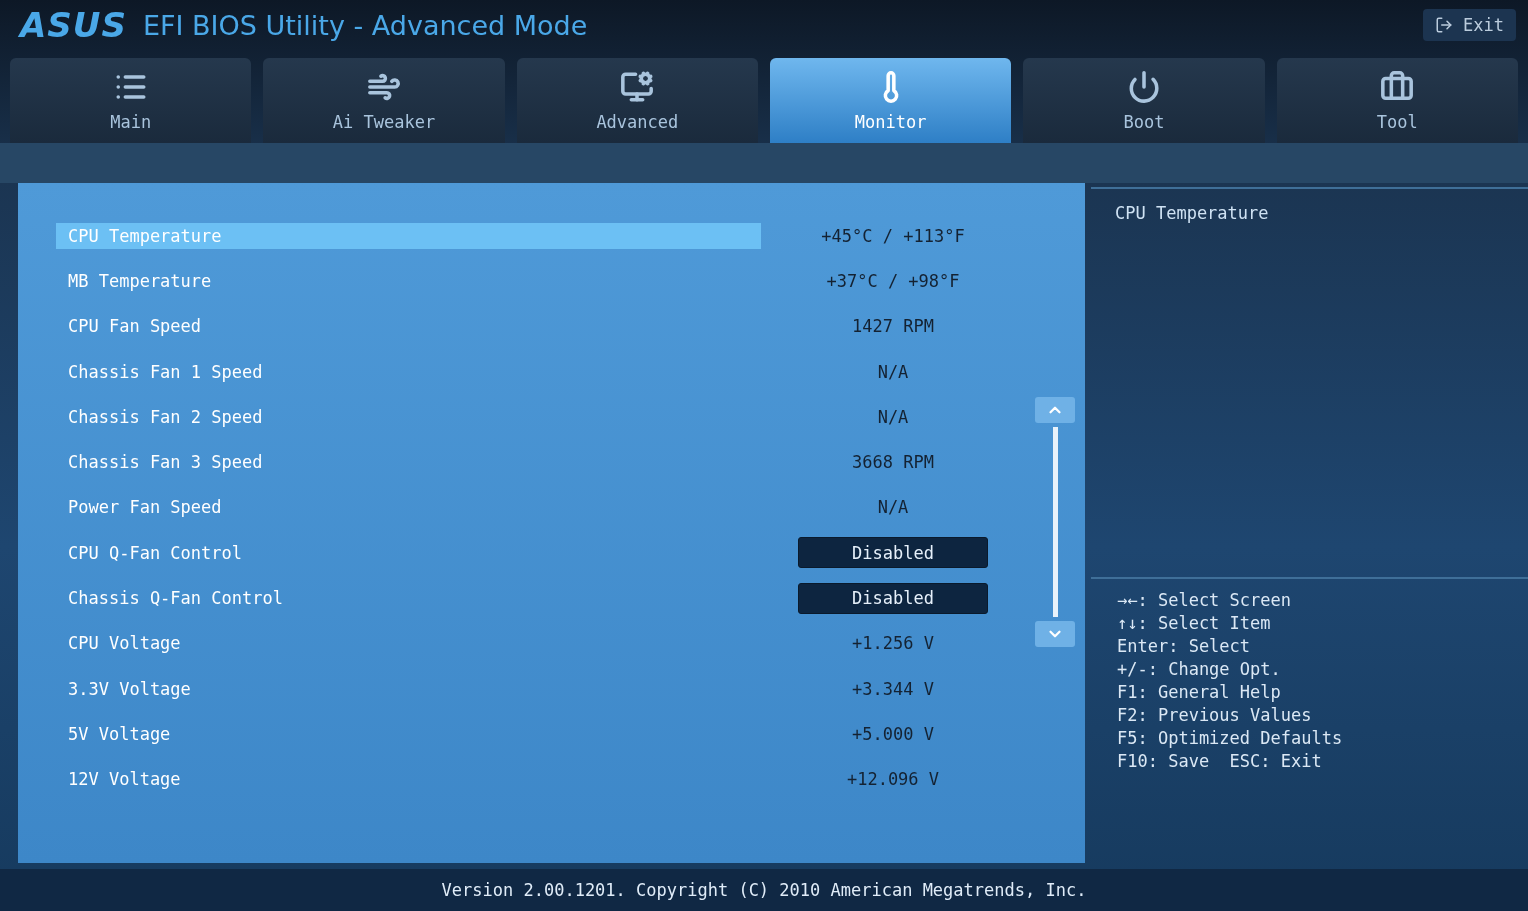  What do you see at coordinates (1215, 715) in the screenshot?
I see `key-hint: F2: Previous Values` at bounding box center [1215, 715].